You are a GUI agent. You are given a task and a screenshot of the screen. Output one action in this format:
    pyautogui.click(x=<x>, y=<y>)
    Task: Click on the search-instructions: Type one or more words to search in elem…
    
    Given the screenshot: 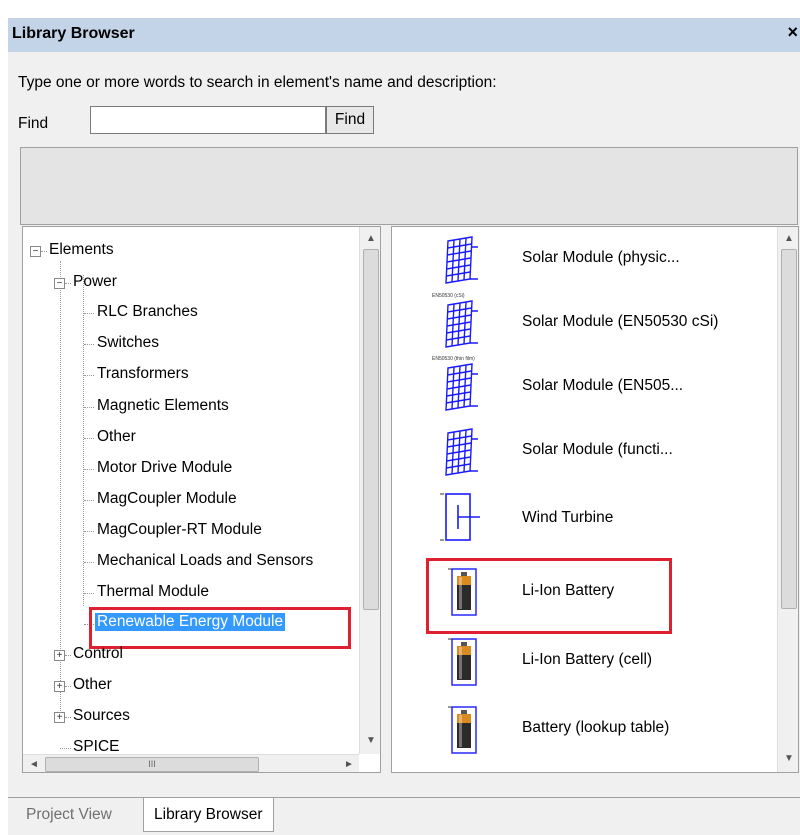 What is the action you would take?
    pyautogui.click(x=257, y=82)
    